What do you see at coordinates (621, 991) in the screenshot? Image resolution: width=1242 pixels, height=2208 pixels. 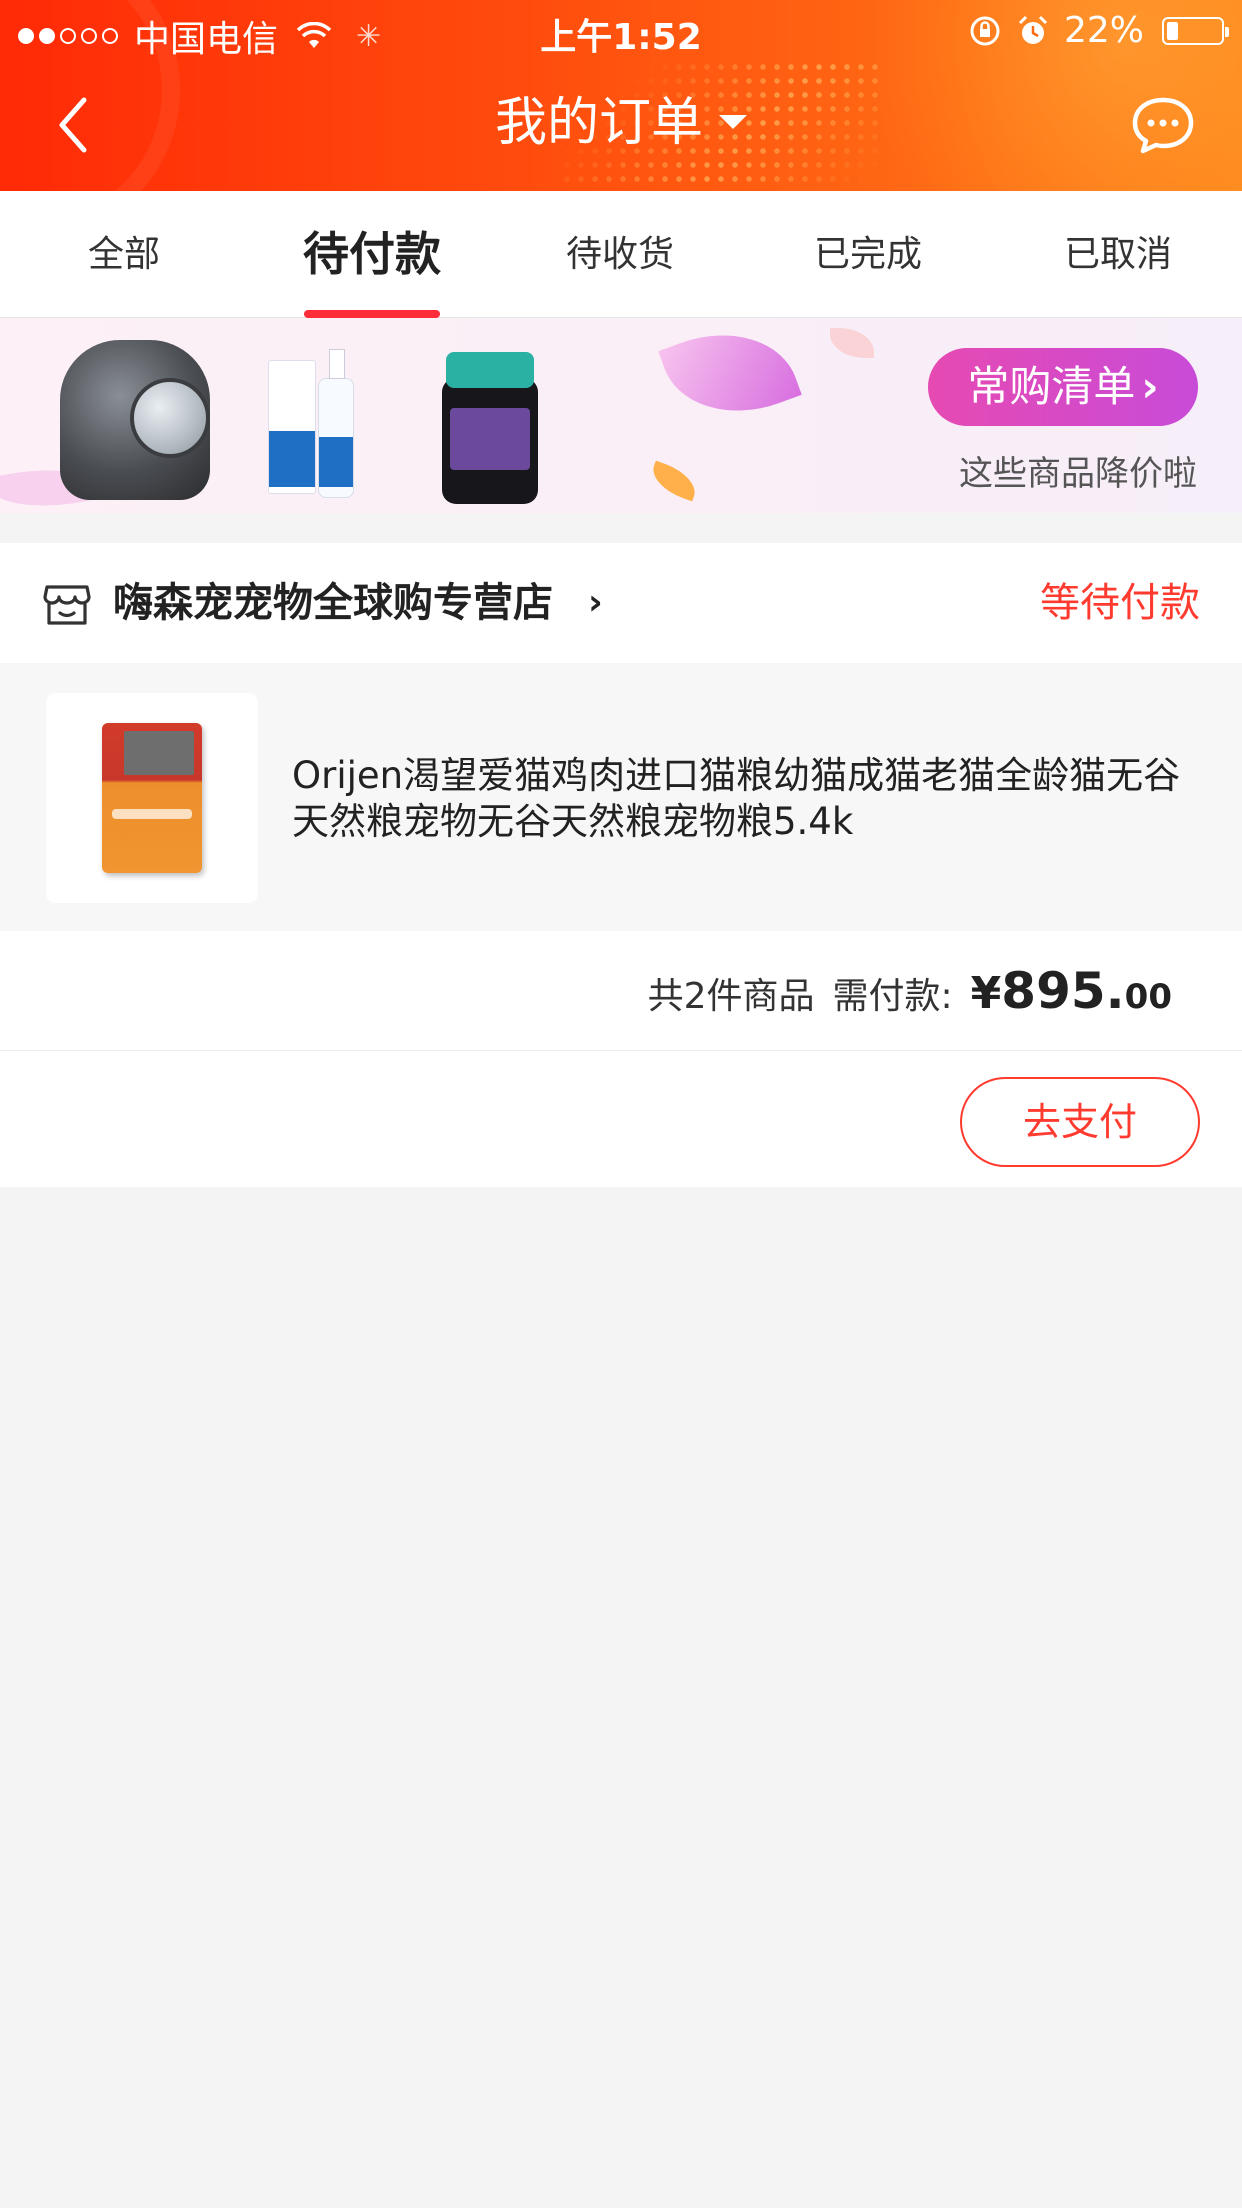 I see `order-total: 共2件商品 需付款: ¥ 895. 00` at bounding box center [621, 991].